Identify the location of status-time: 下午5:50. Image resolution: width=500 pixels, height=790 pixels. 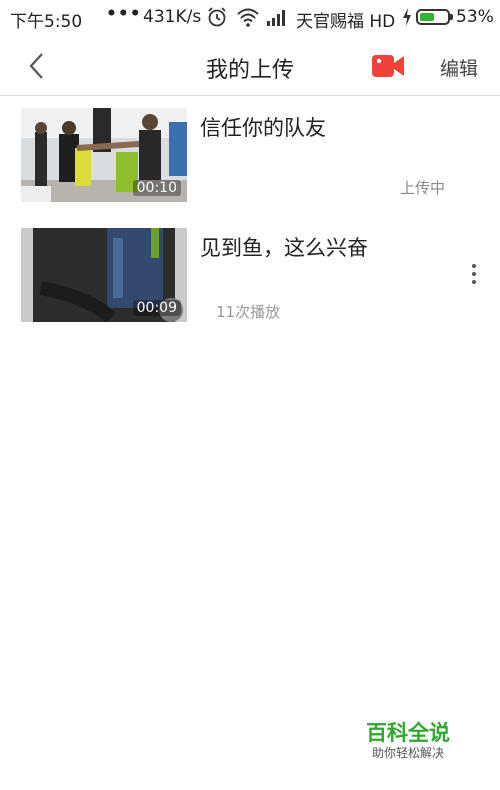
(46, 22).